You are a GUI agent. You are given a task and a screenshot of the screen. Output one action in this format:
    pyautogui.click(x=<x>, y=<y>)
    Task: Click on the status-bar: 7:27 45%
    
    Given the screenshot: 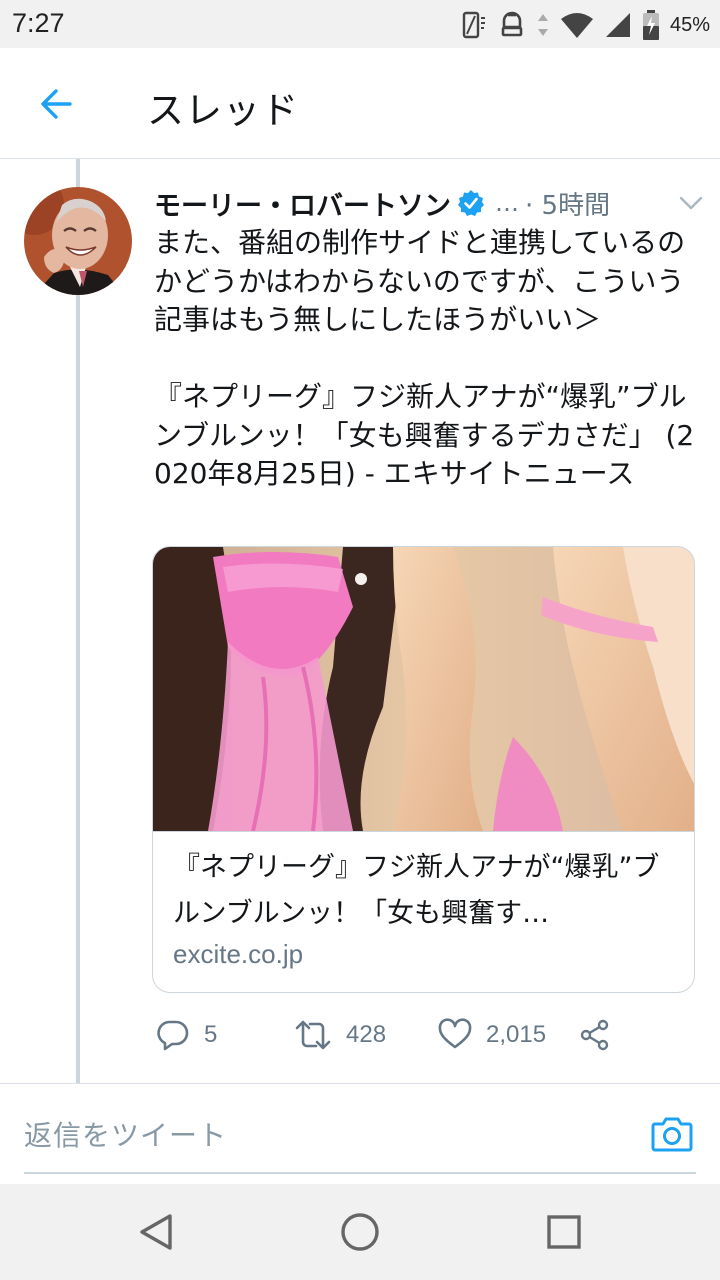 What is the action you would take?
    pyautogui.click(x=360, y=24)
    